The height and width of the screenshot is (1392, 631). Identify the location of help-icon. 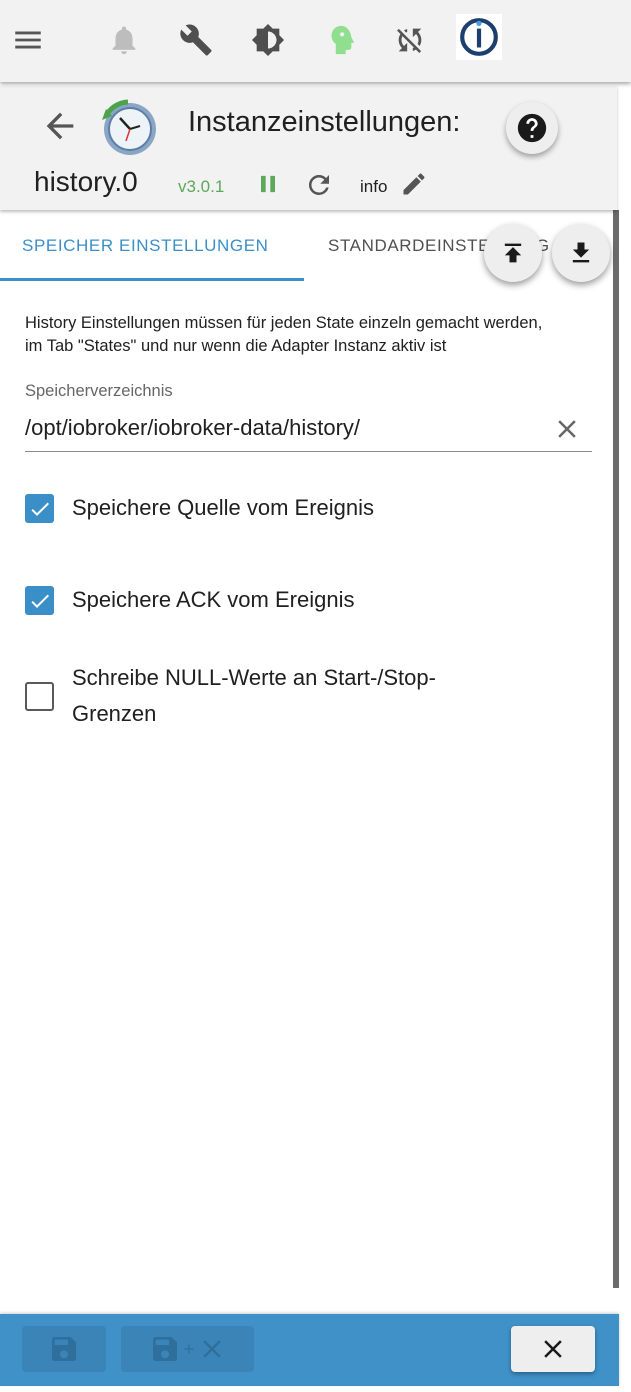
(532, 128).